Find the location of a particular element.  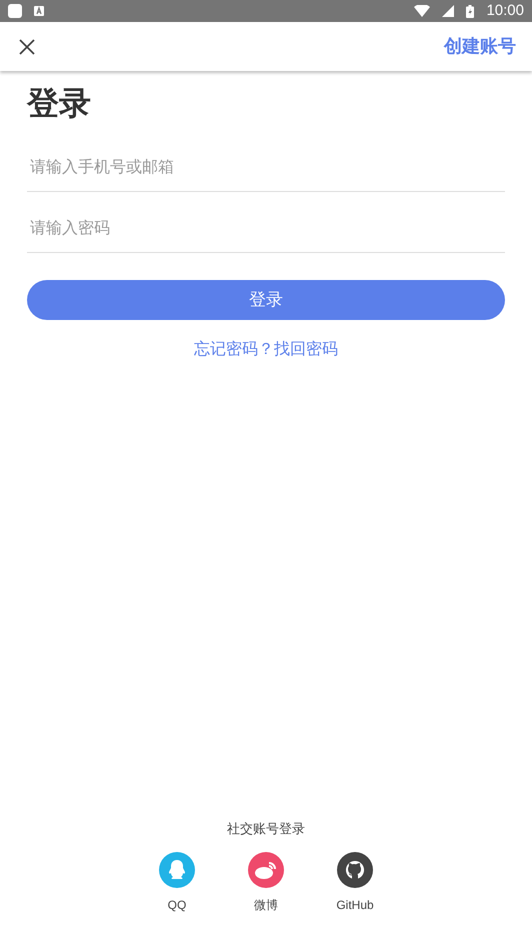

weibo-icon is located at coordinates (266, 870).